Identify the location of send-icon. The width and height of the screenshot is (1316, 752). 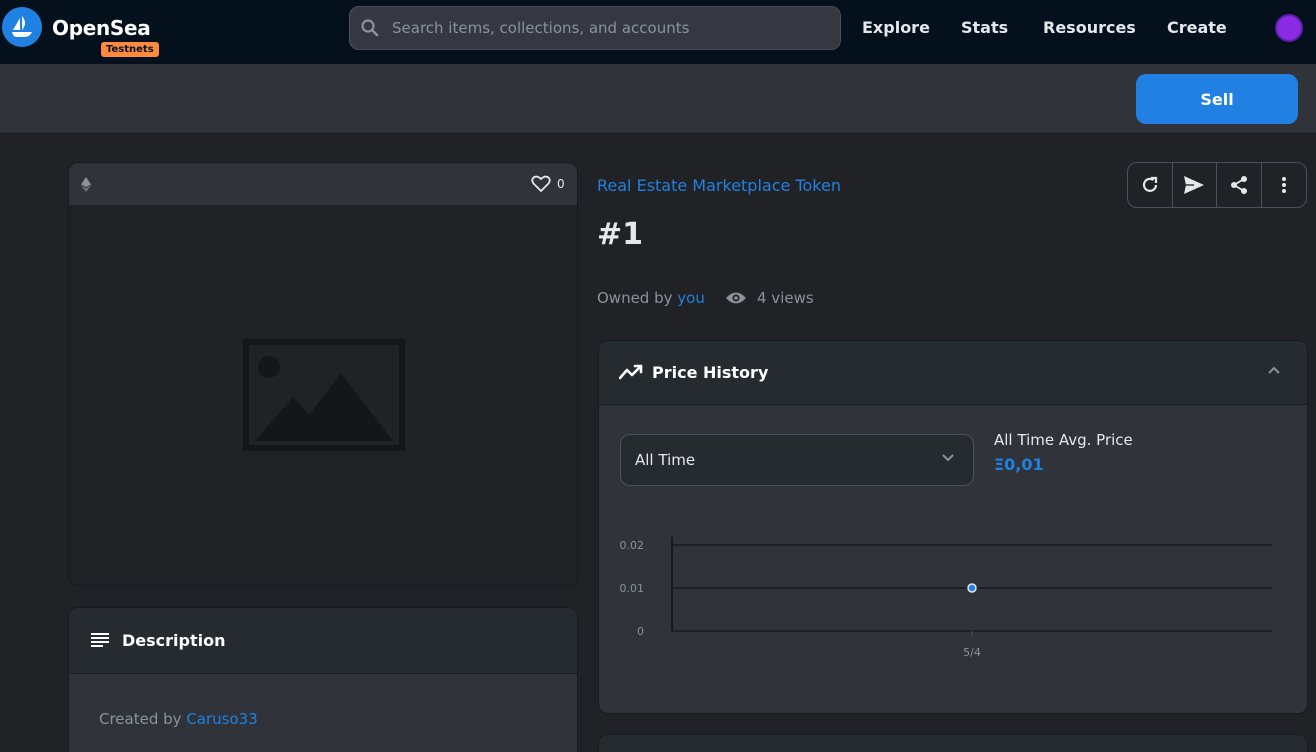
(1194, 185).